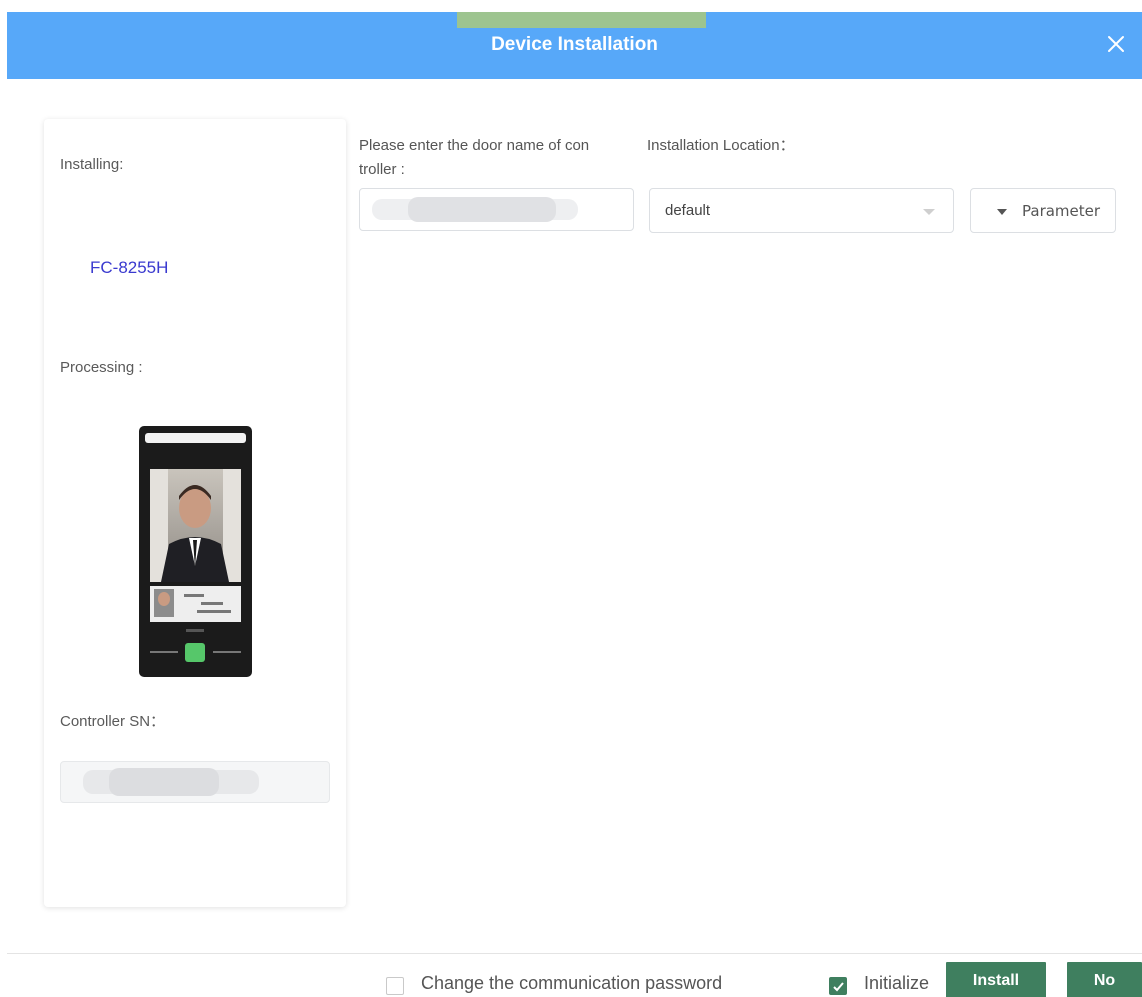 Image resolution: width=1142 pixels, height=997 pixels. What do you see at coordinates (801, 210) in the screenshot?
I see `installation-location-select: default` at bounding box center [801, 210].